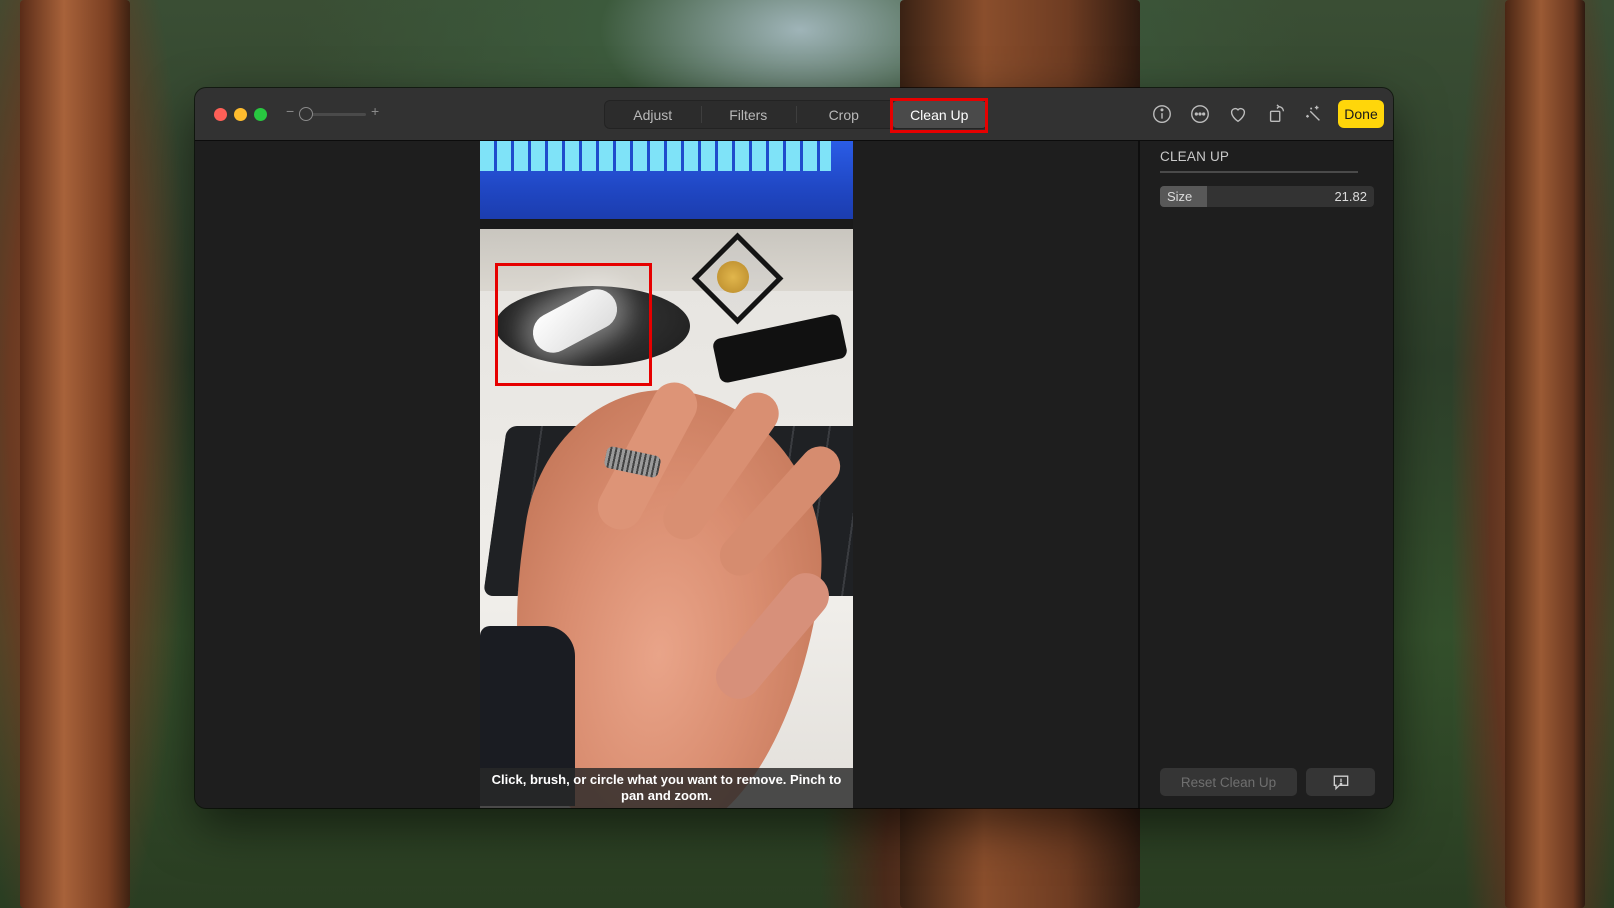  What do you see at coordinates (1180, 196) in the screenshot?
I see `size-label: Size` at bounding box center [1180, 196].